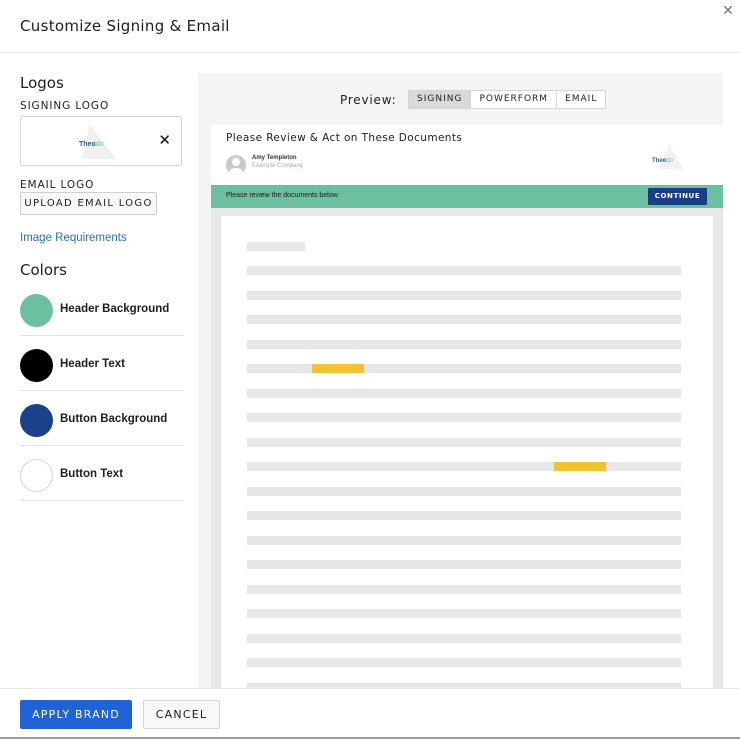 The image size is (740, 739). Describe the element at coordinates (65, 106) in the screenshot. I see `signing-logo-label: SIGNING LOGO` at that location.